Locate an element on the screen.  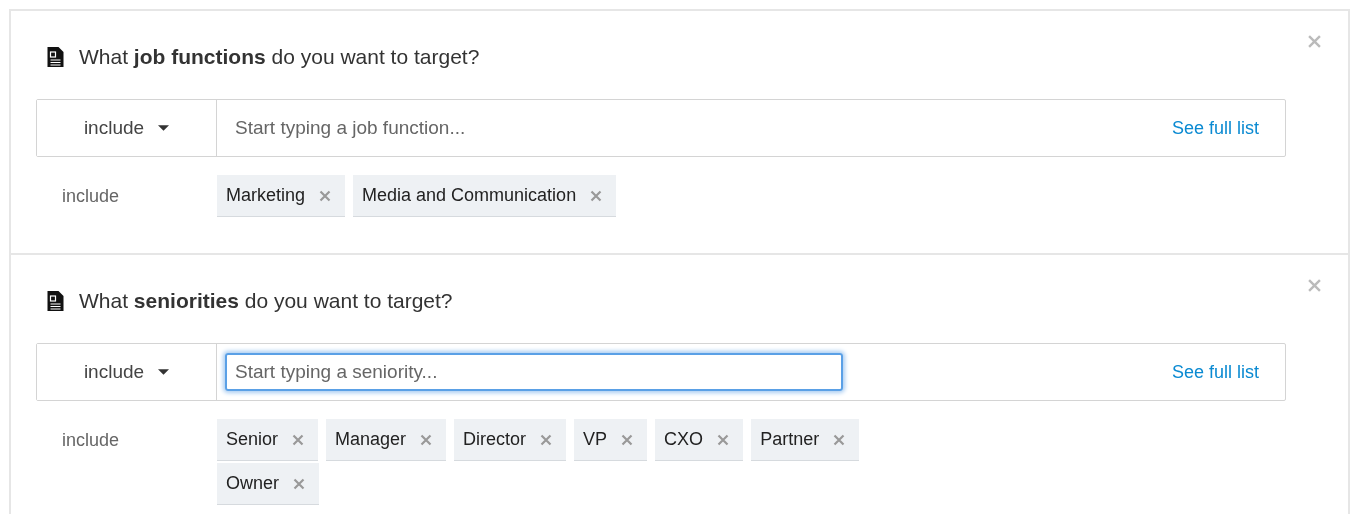
tag-text: Owner is located at coordinates (252, 483).